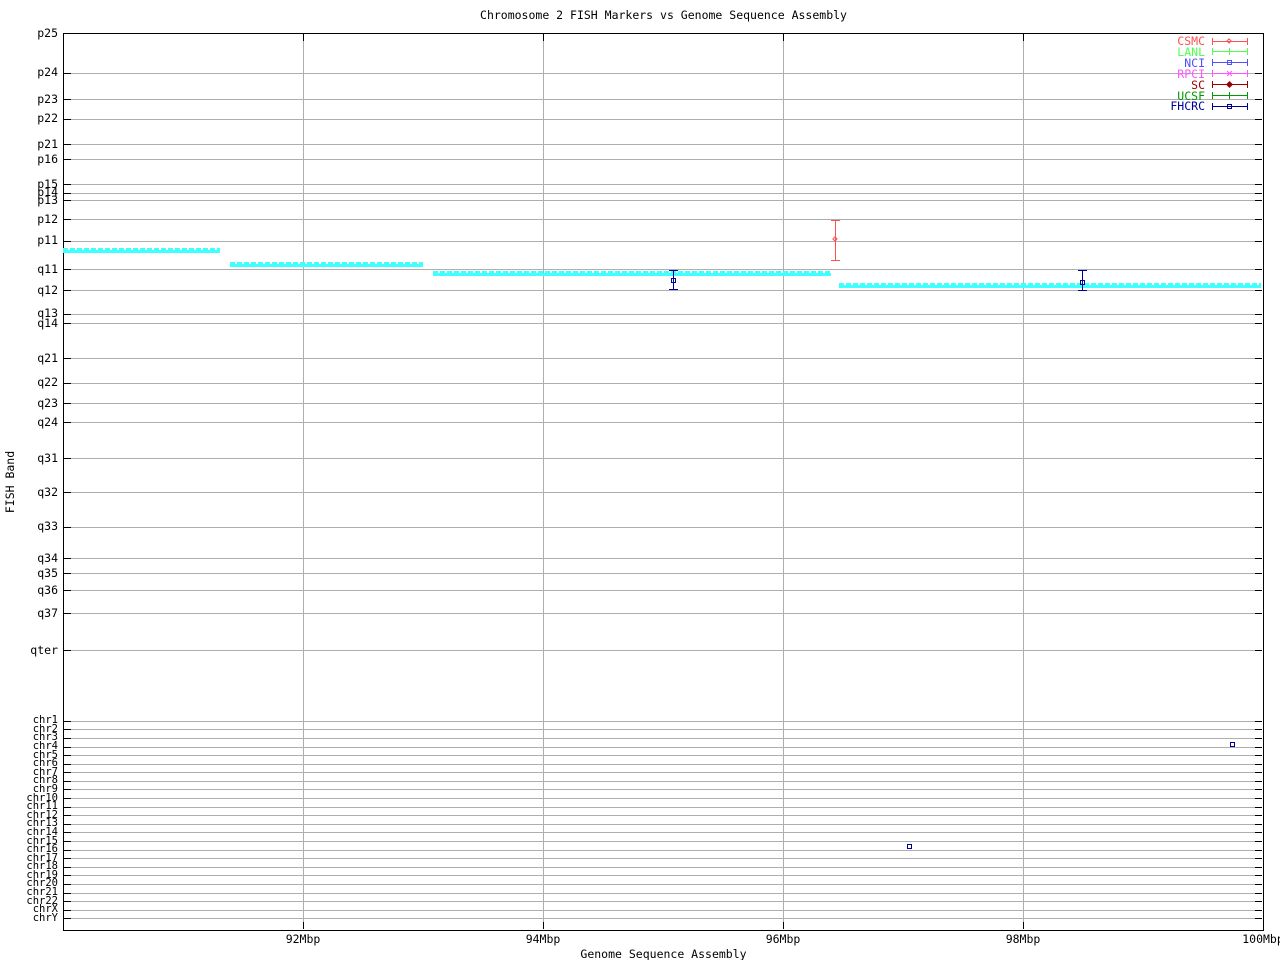 The image size is (1280, 960). Describe the element at coordinates (47, 218) in the screenshot. I see `y-band-label: p12` at that location.